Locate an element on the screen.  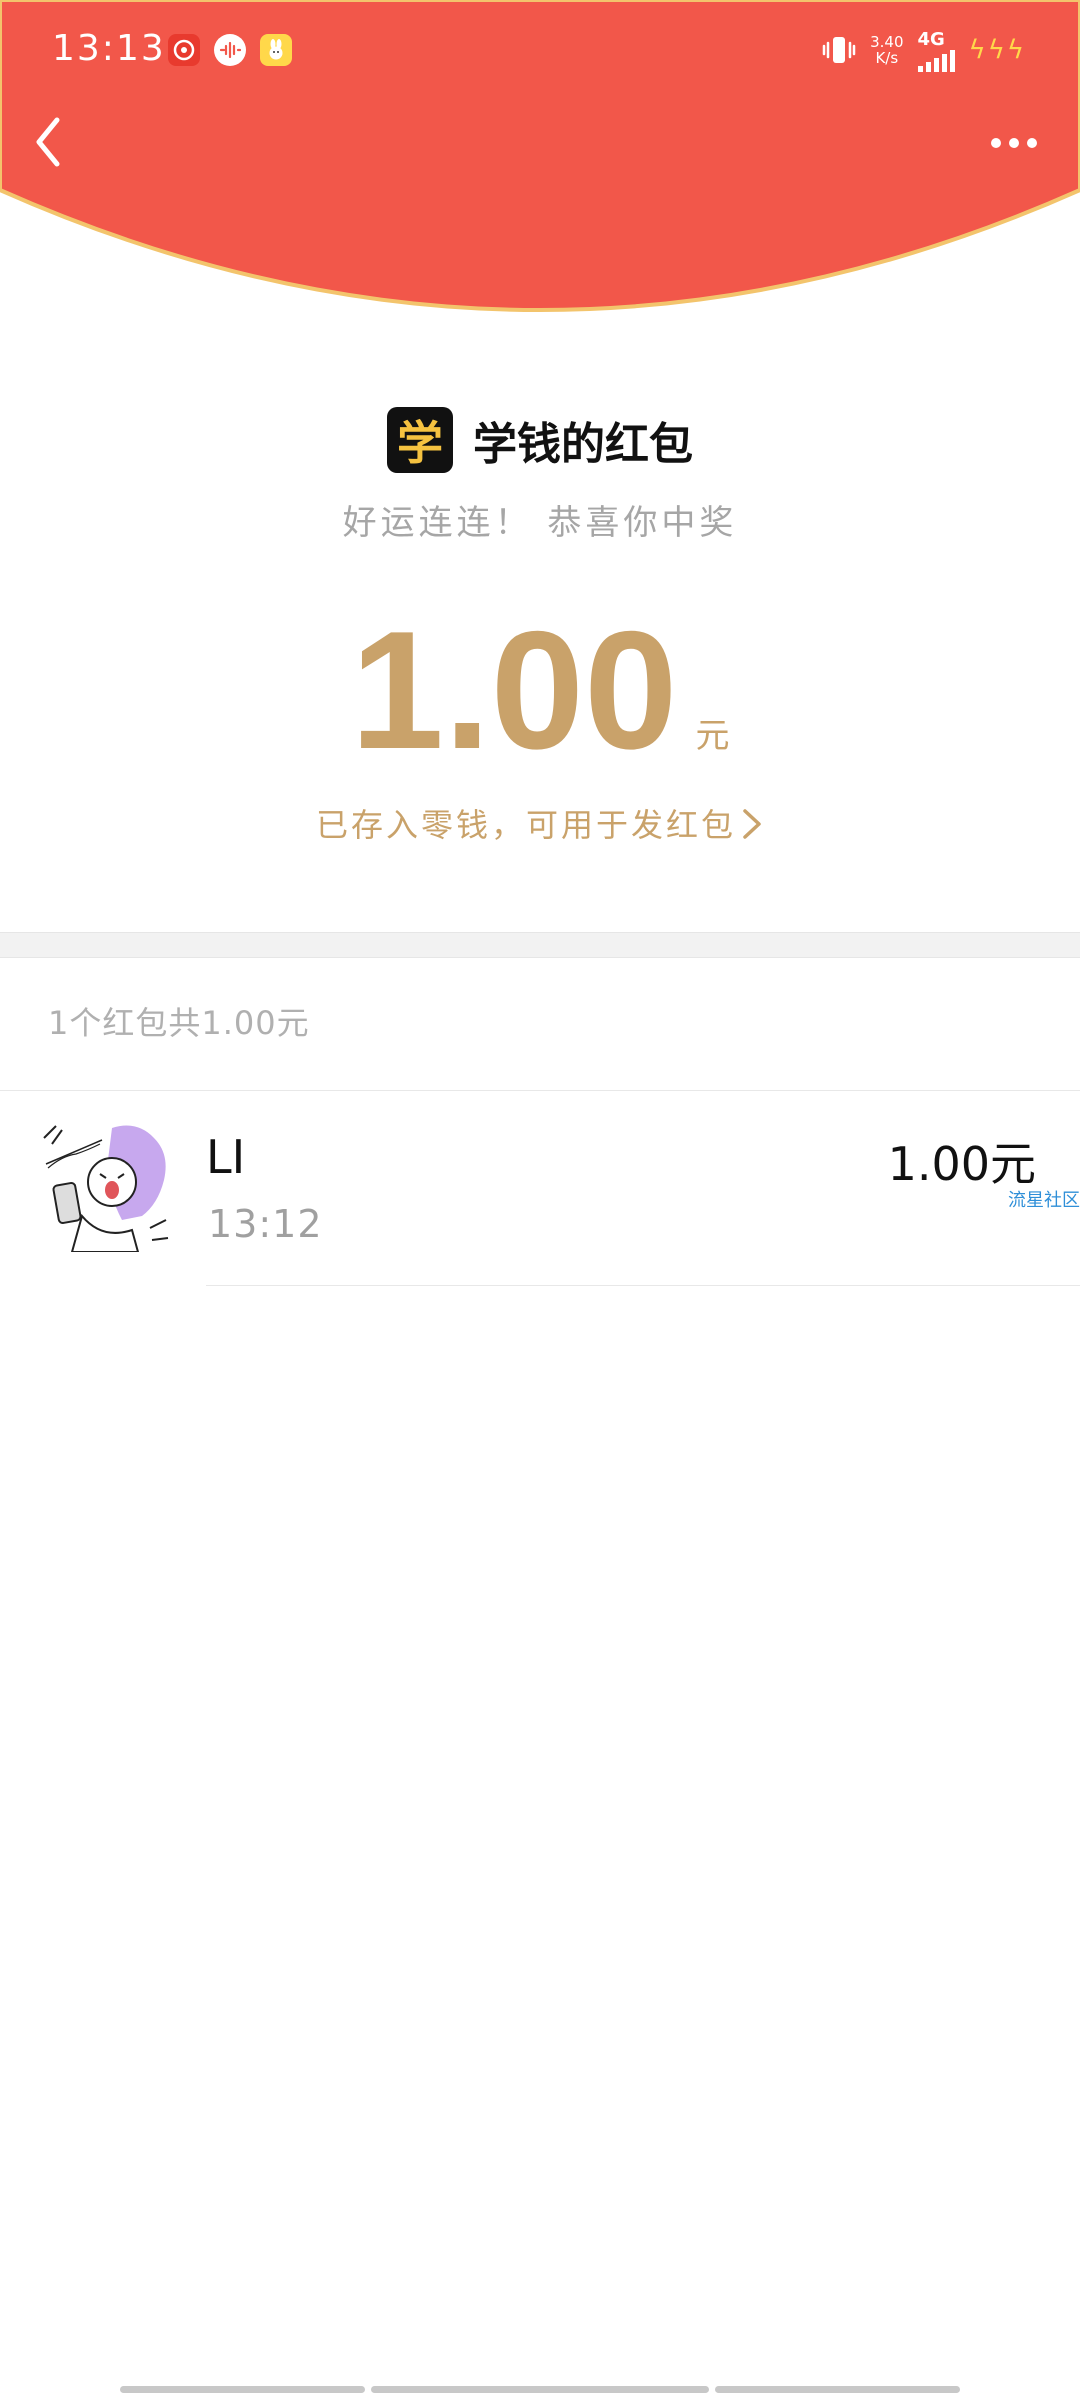
sender-row: 学 学钱的红包 is located at coordinates (540, 440).